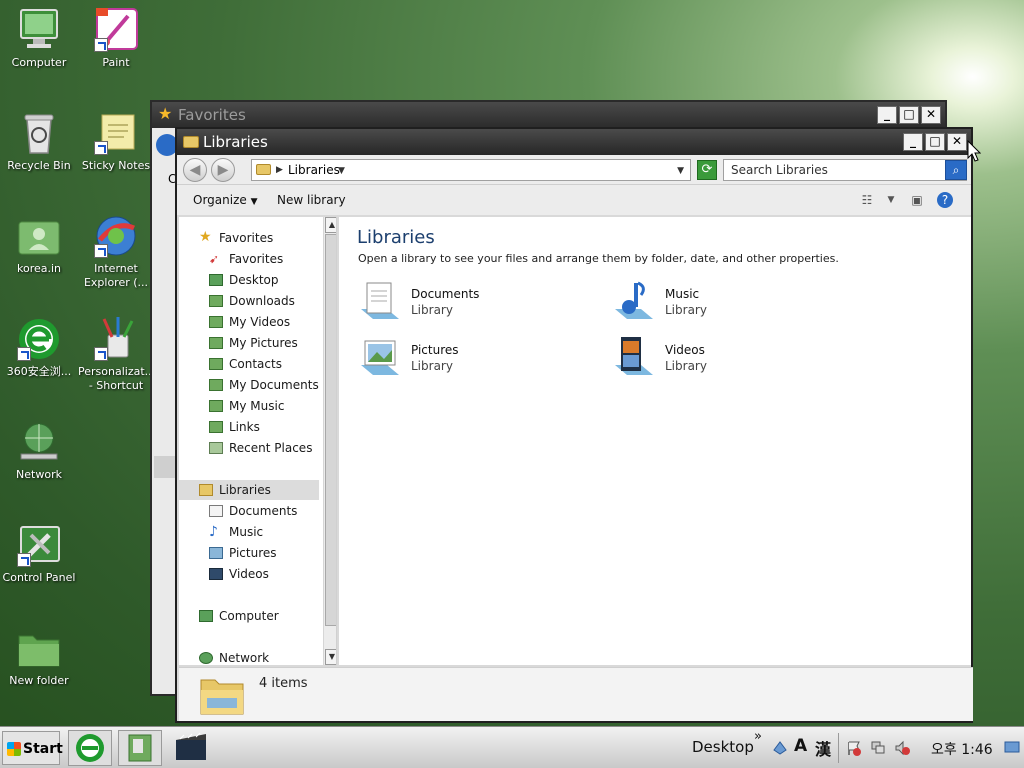 The image size is (1024, 768). What do you see at coordinates (330, 430) in the screenshot?
I see `scroll-thumb` at bounding box center [330, 430].